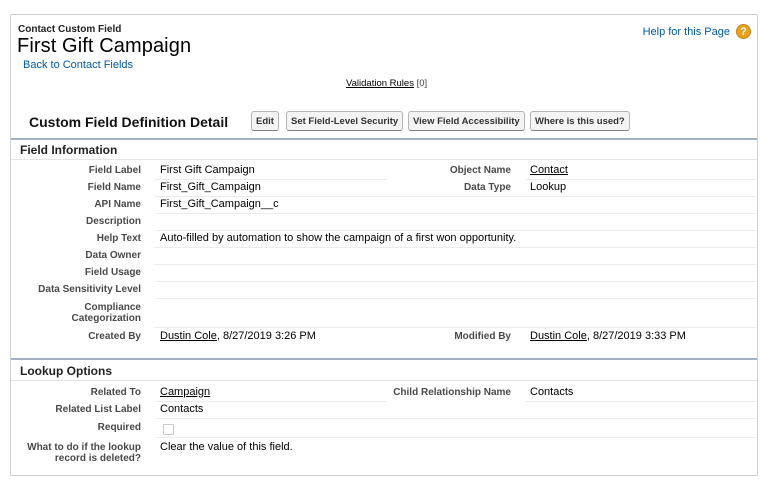 This screenshot has height=486, width=768. What do you see at coordinates (114, 187) in the screenshot?
I see `field-name-label: Field Name` at bounding box center [114, 187].